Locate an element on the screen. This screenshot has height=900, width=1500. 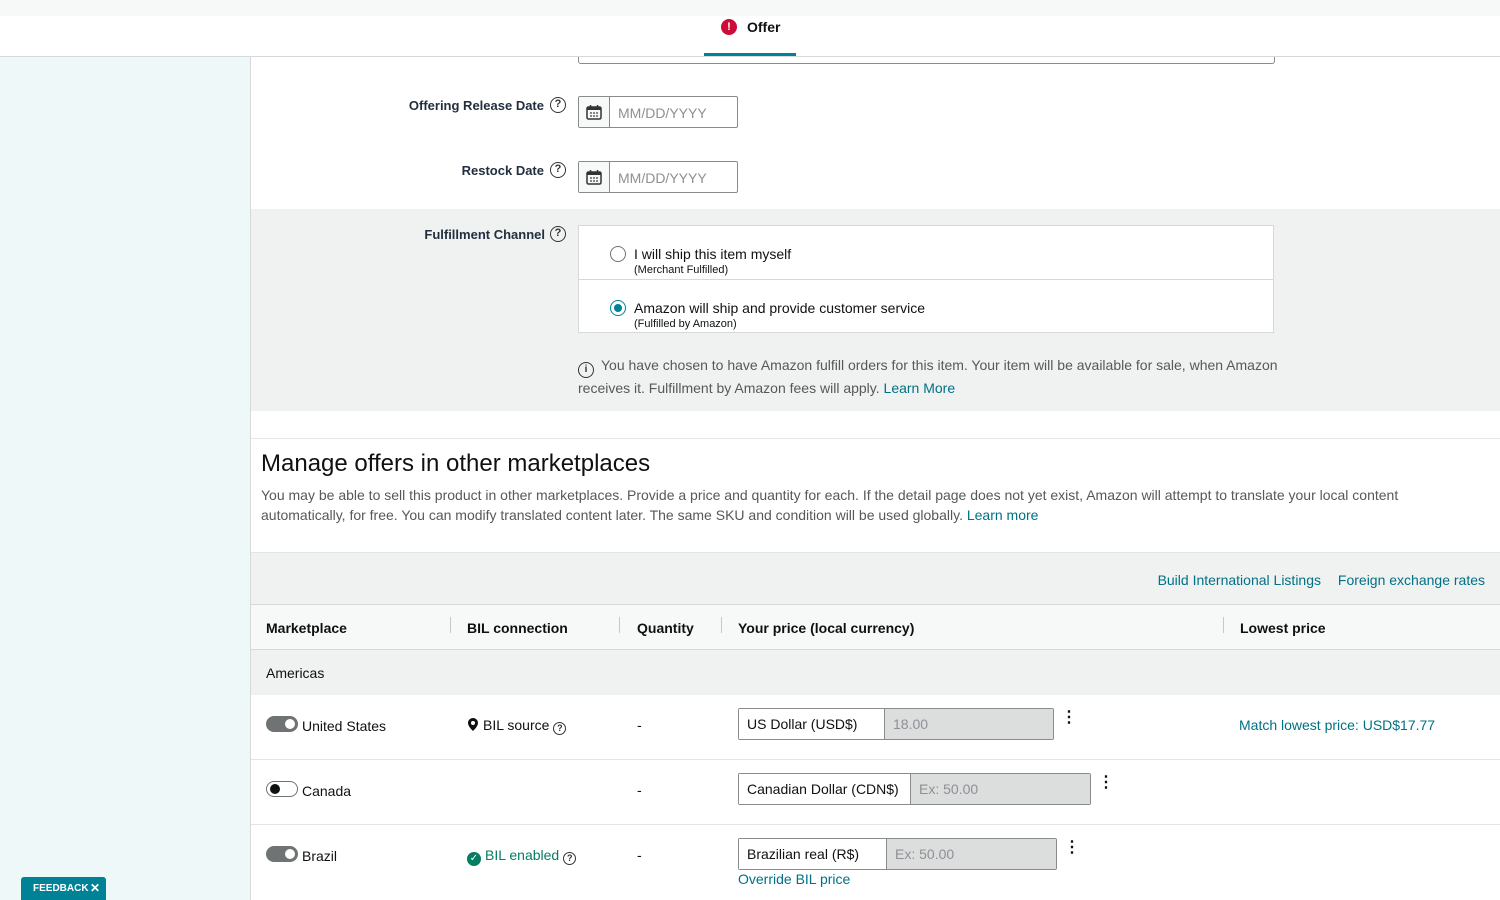
marketplace-name: Canada is located at coordinates (327, 791).